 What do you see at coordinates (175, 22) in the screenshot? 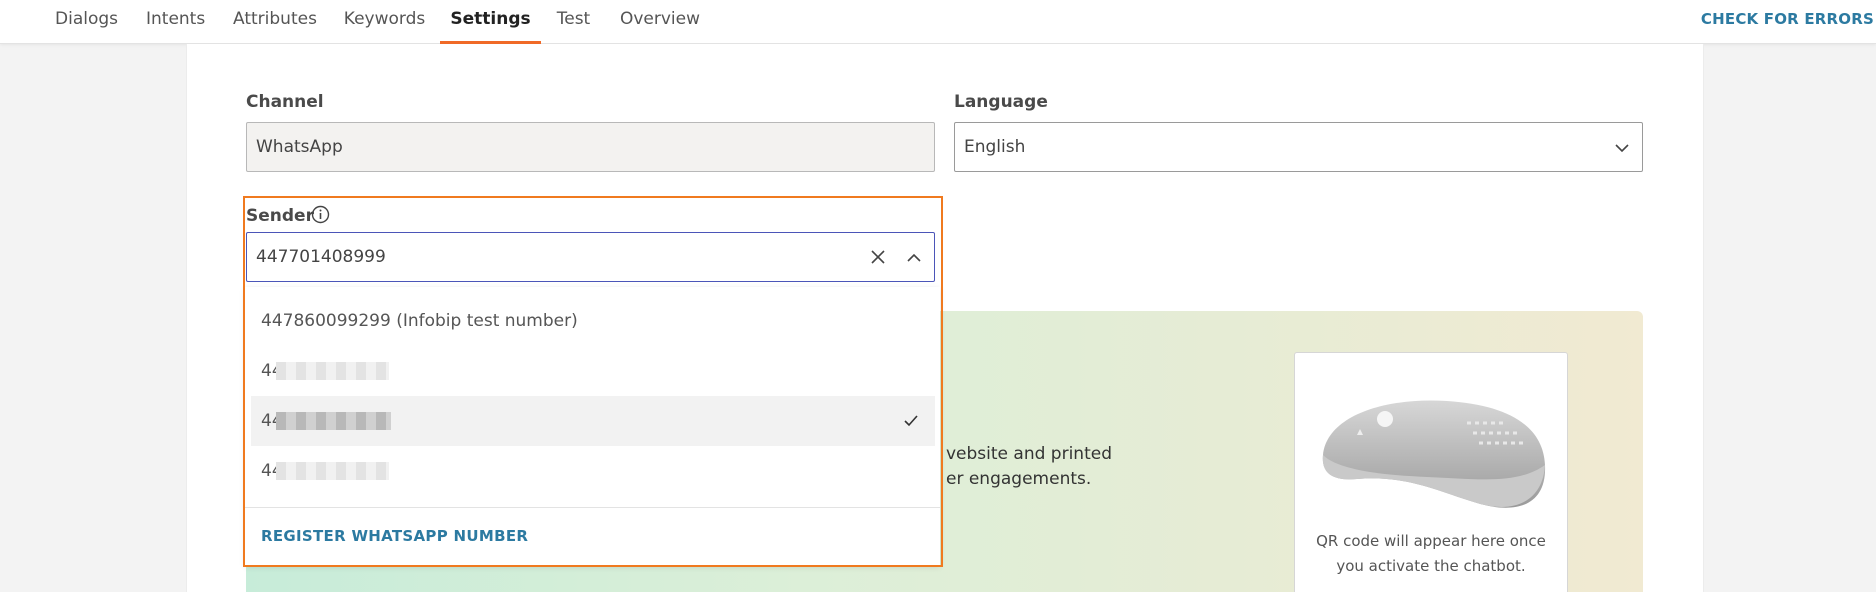
I see `tab-intents: Intents` at bounding box center [175, 22].